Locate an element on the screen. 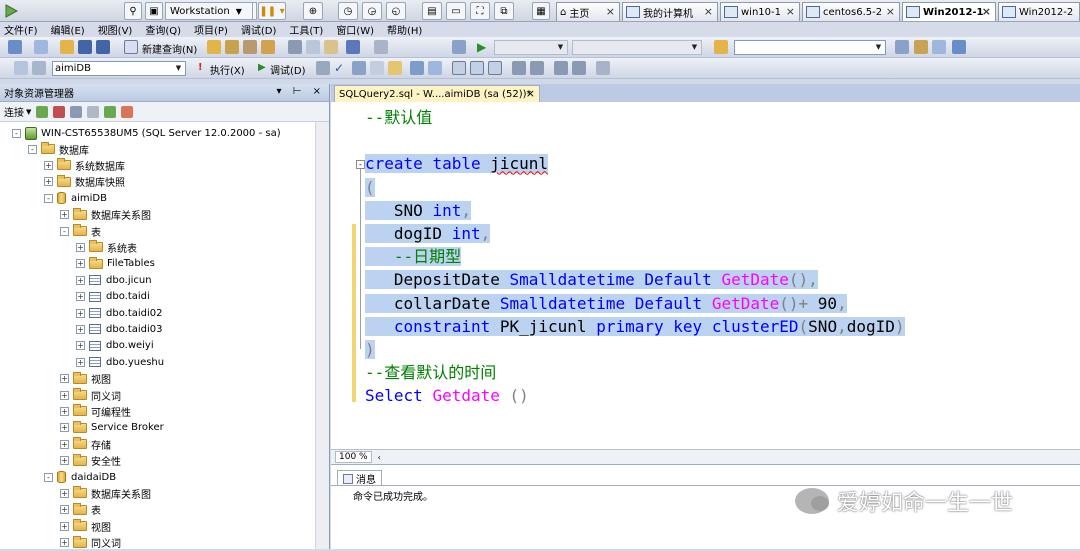 This screenshot has width=1080, height=551. open-file-icon is located at coordinates (67, 47).